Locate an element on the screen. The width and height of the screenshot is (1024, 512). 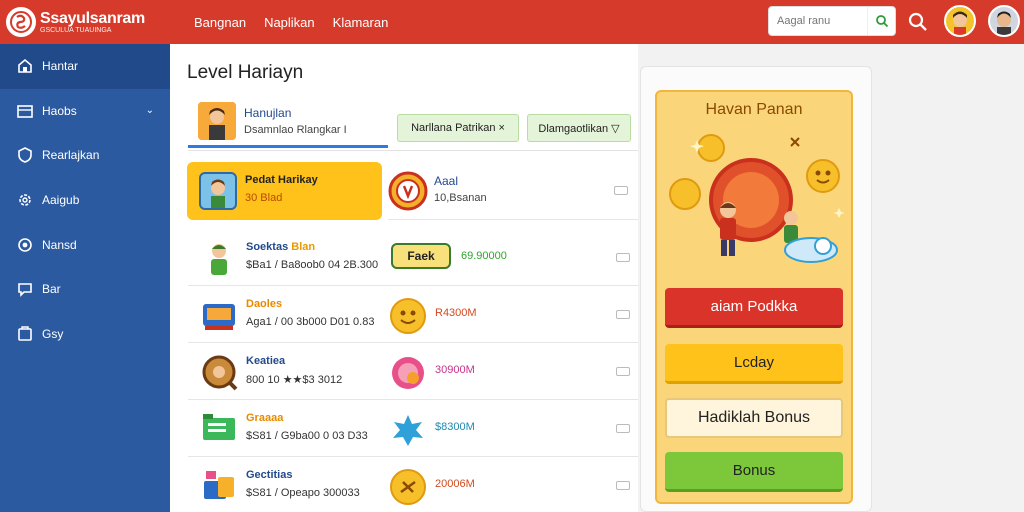
search-input is located at coordinates (818, 21).